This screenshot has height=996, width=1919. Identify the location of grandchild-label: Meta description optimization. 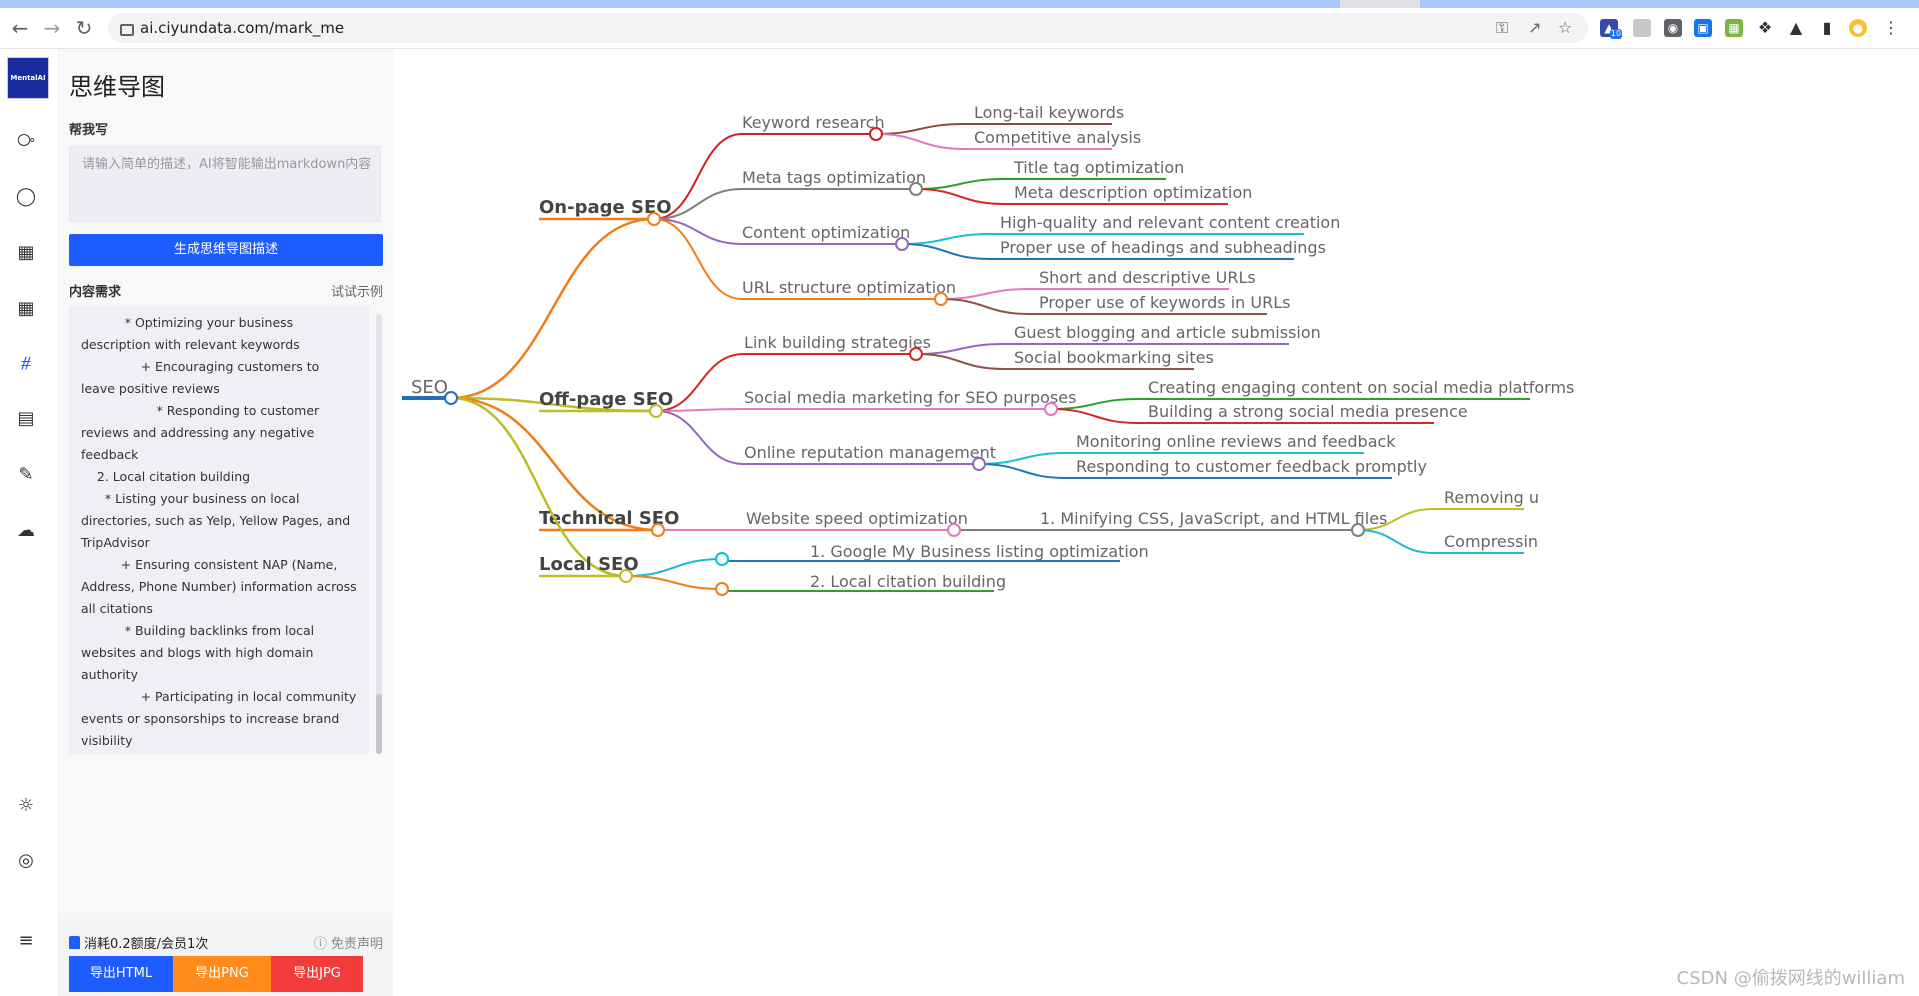
(1133, 192).